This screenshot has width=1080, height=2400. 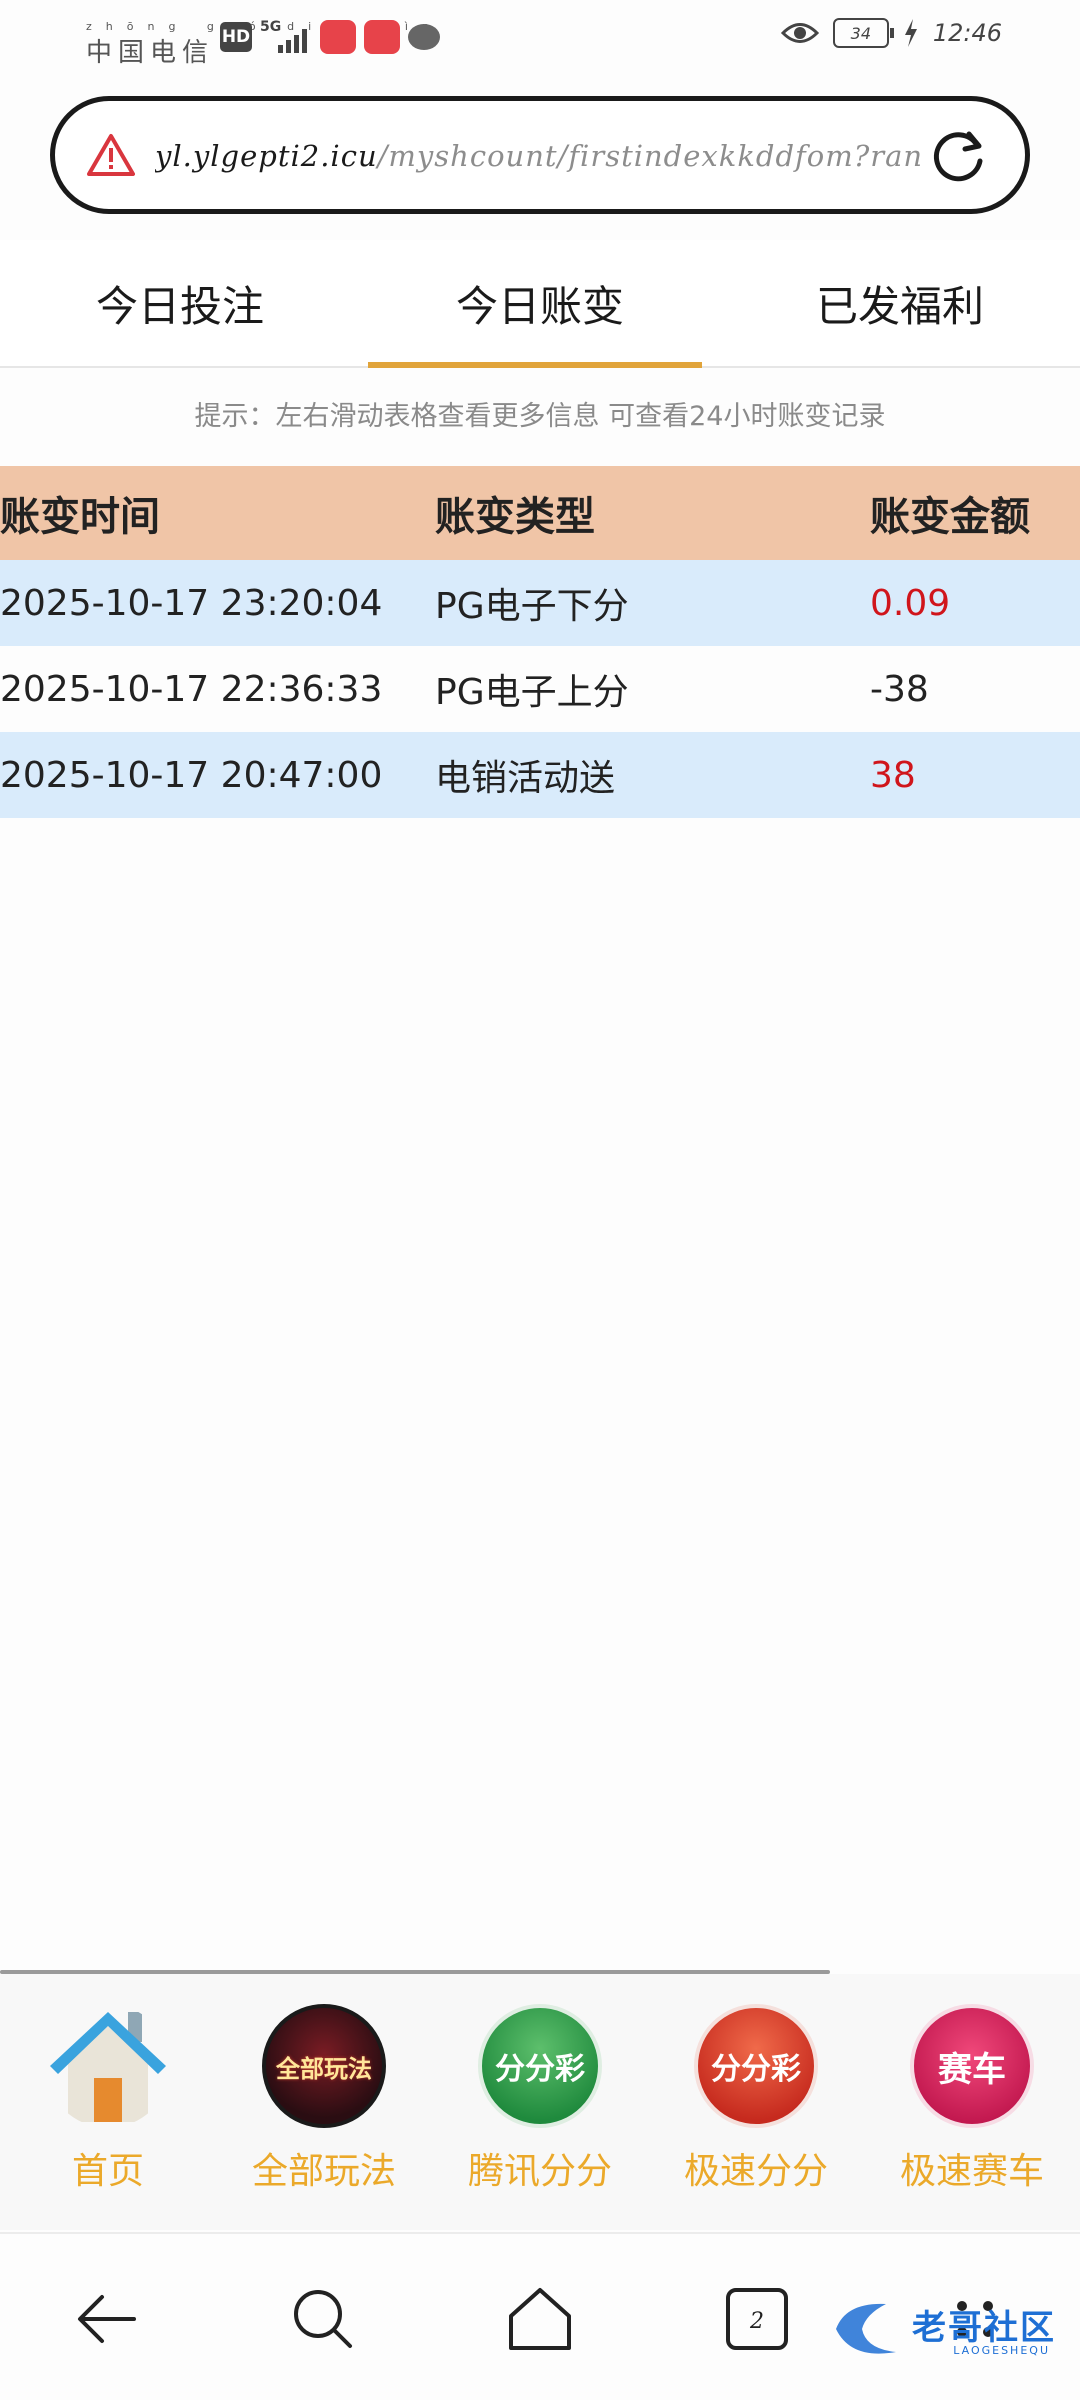 I want to click on speed-ffc-icon: 分分彩, so click(x=756, y=2066).